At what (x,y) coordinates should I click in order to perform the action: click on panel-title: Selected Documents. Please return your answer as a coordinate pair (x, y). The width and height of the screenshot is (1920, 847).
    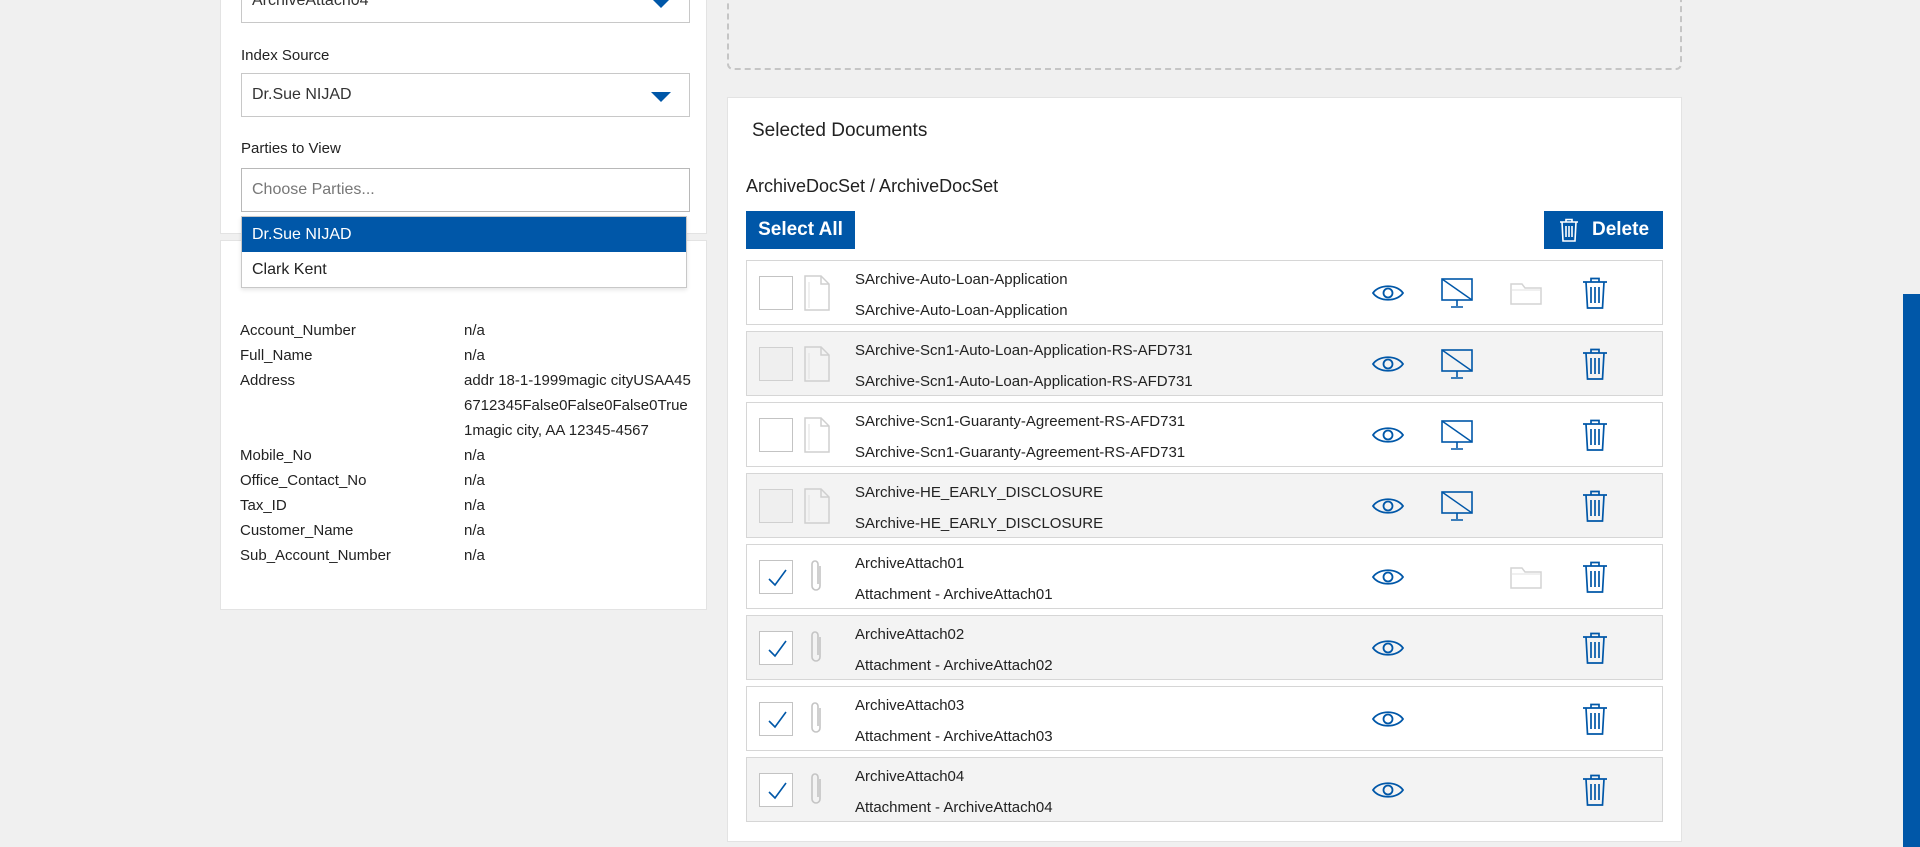
    Looking at the image, I should click on (840, 130).